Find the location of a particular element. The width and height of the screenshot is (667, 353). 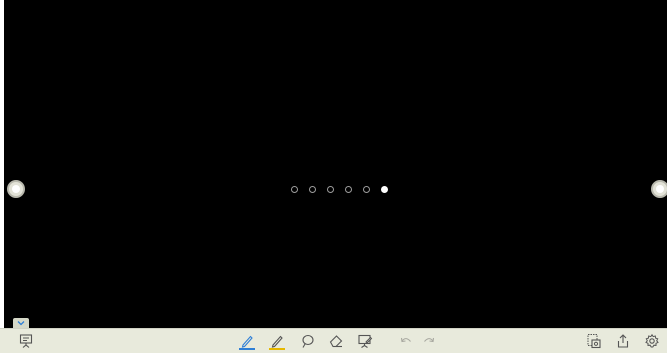

previous-page-button is located at coordinates (16, 189).